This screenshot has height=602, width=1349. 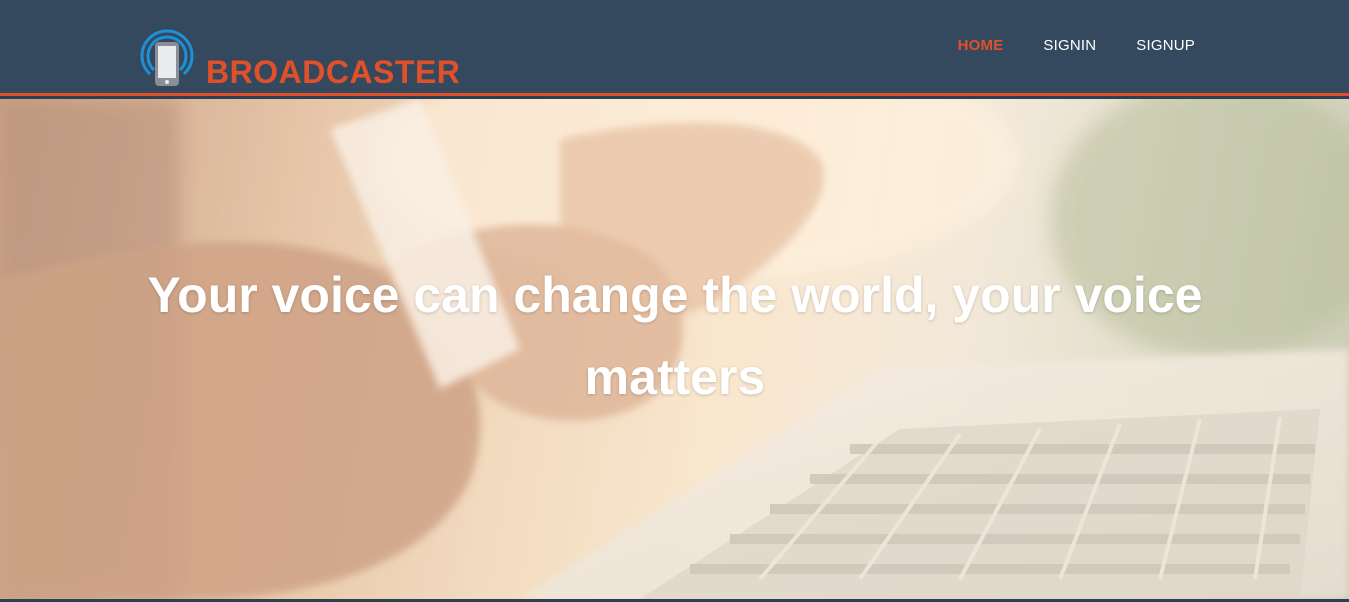 I want to click on nav-menu: HOME SIGNIN SIGNUP, so click(x=1076, y=46).